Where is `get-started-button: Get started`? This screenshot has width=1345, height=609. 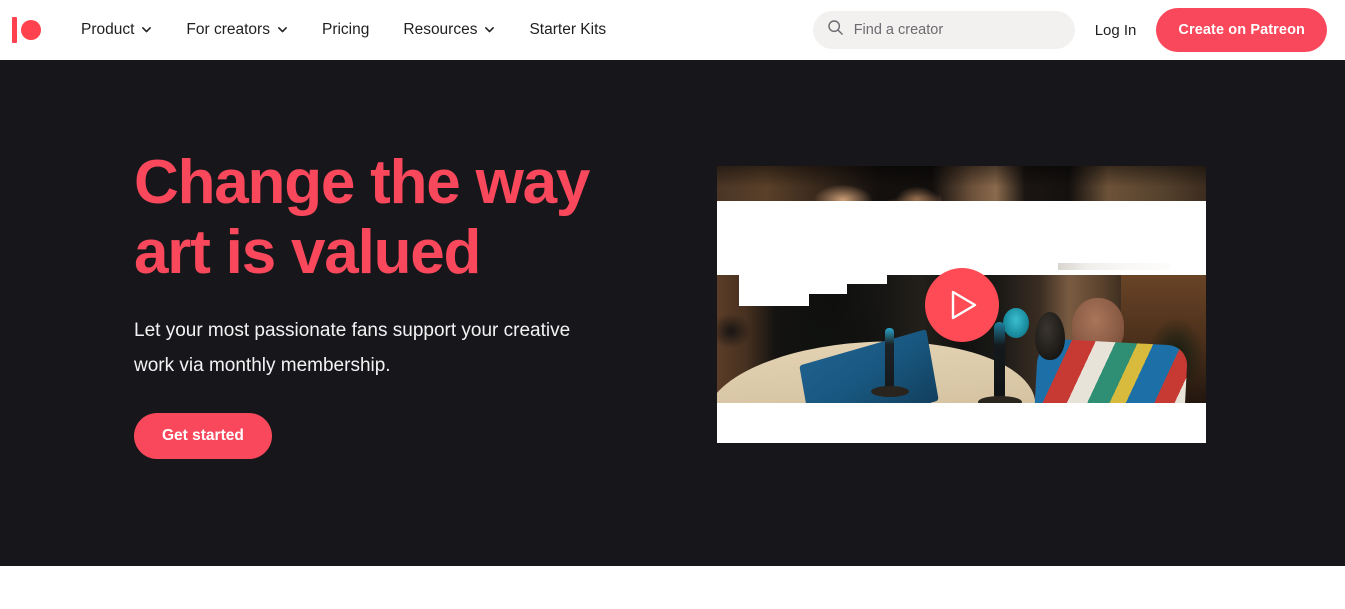 get-started-button: Get started is located at coordinates (203, 436).